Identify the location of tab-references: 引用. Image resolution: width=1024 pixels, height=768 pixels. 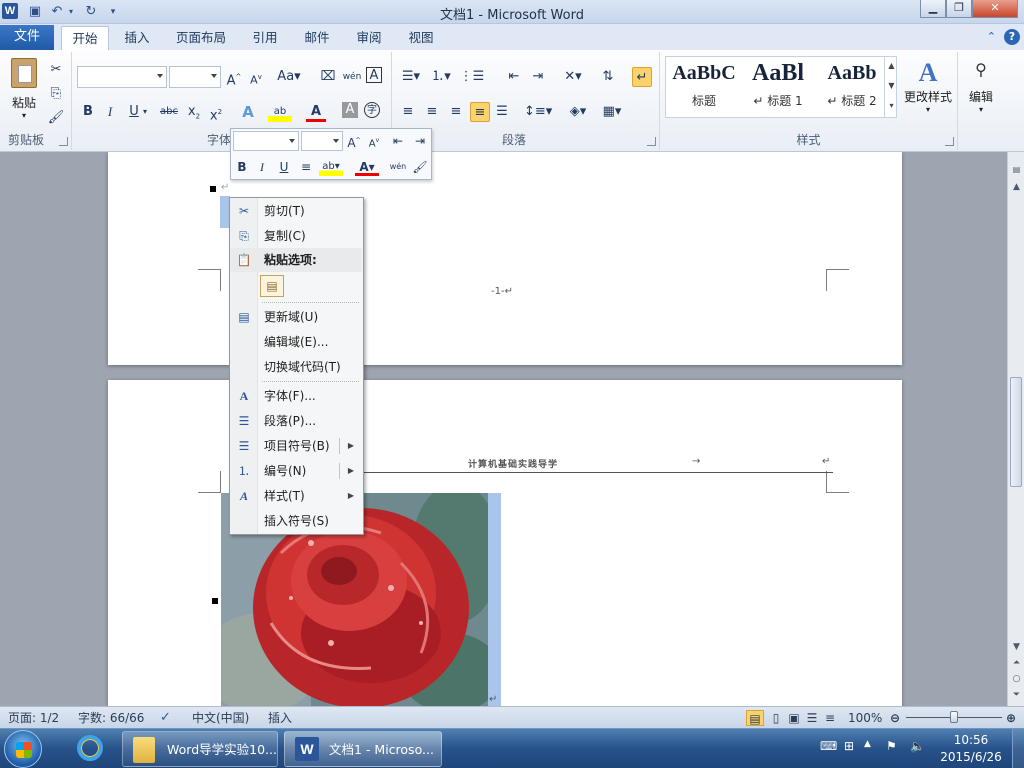
(265, 38).